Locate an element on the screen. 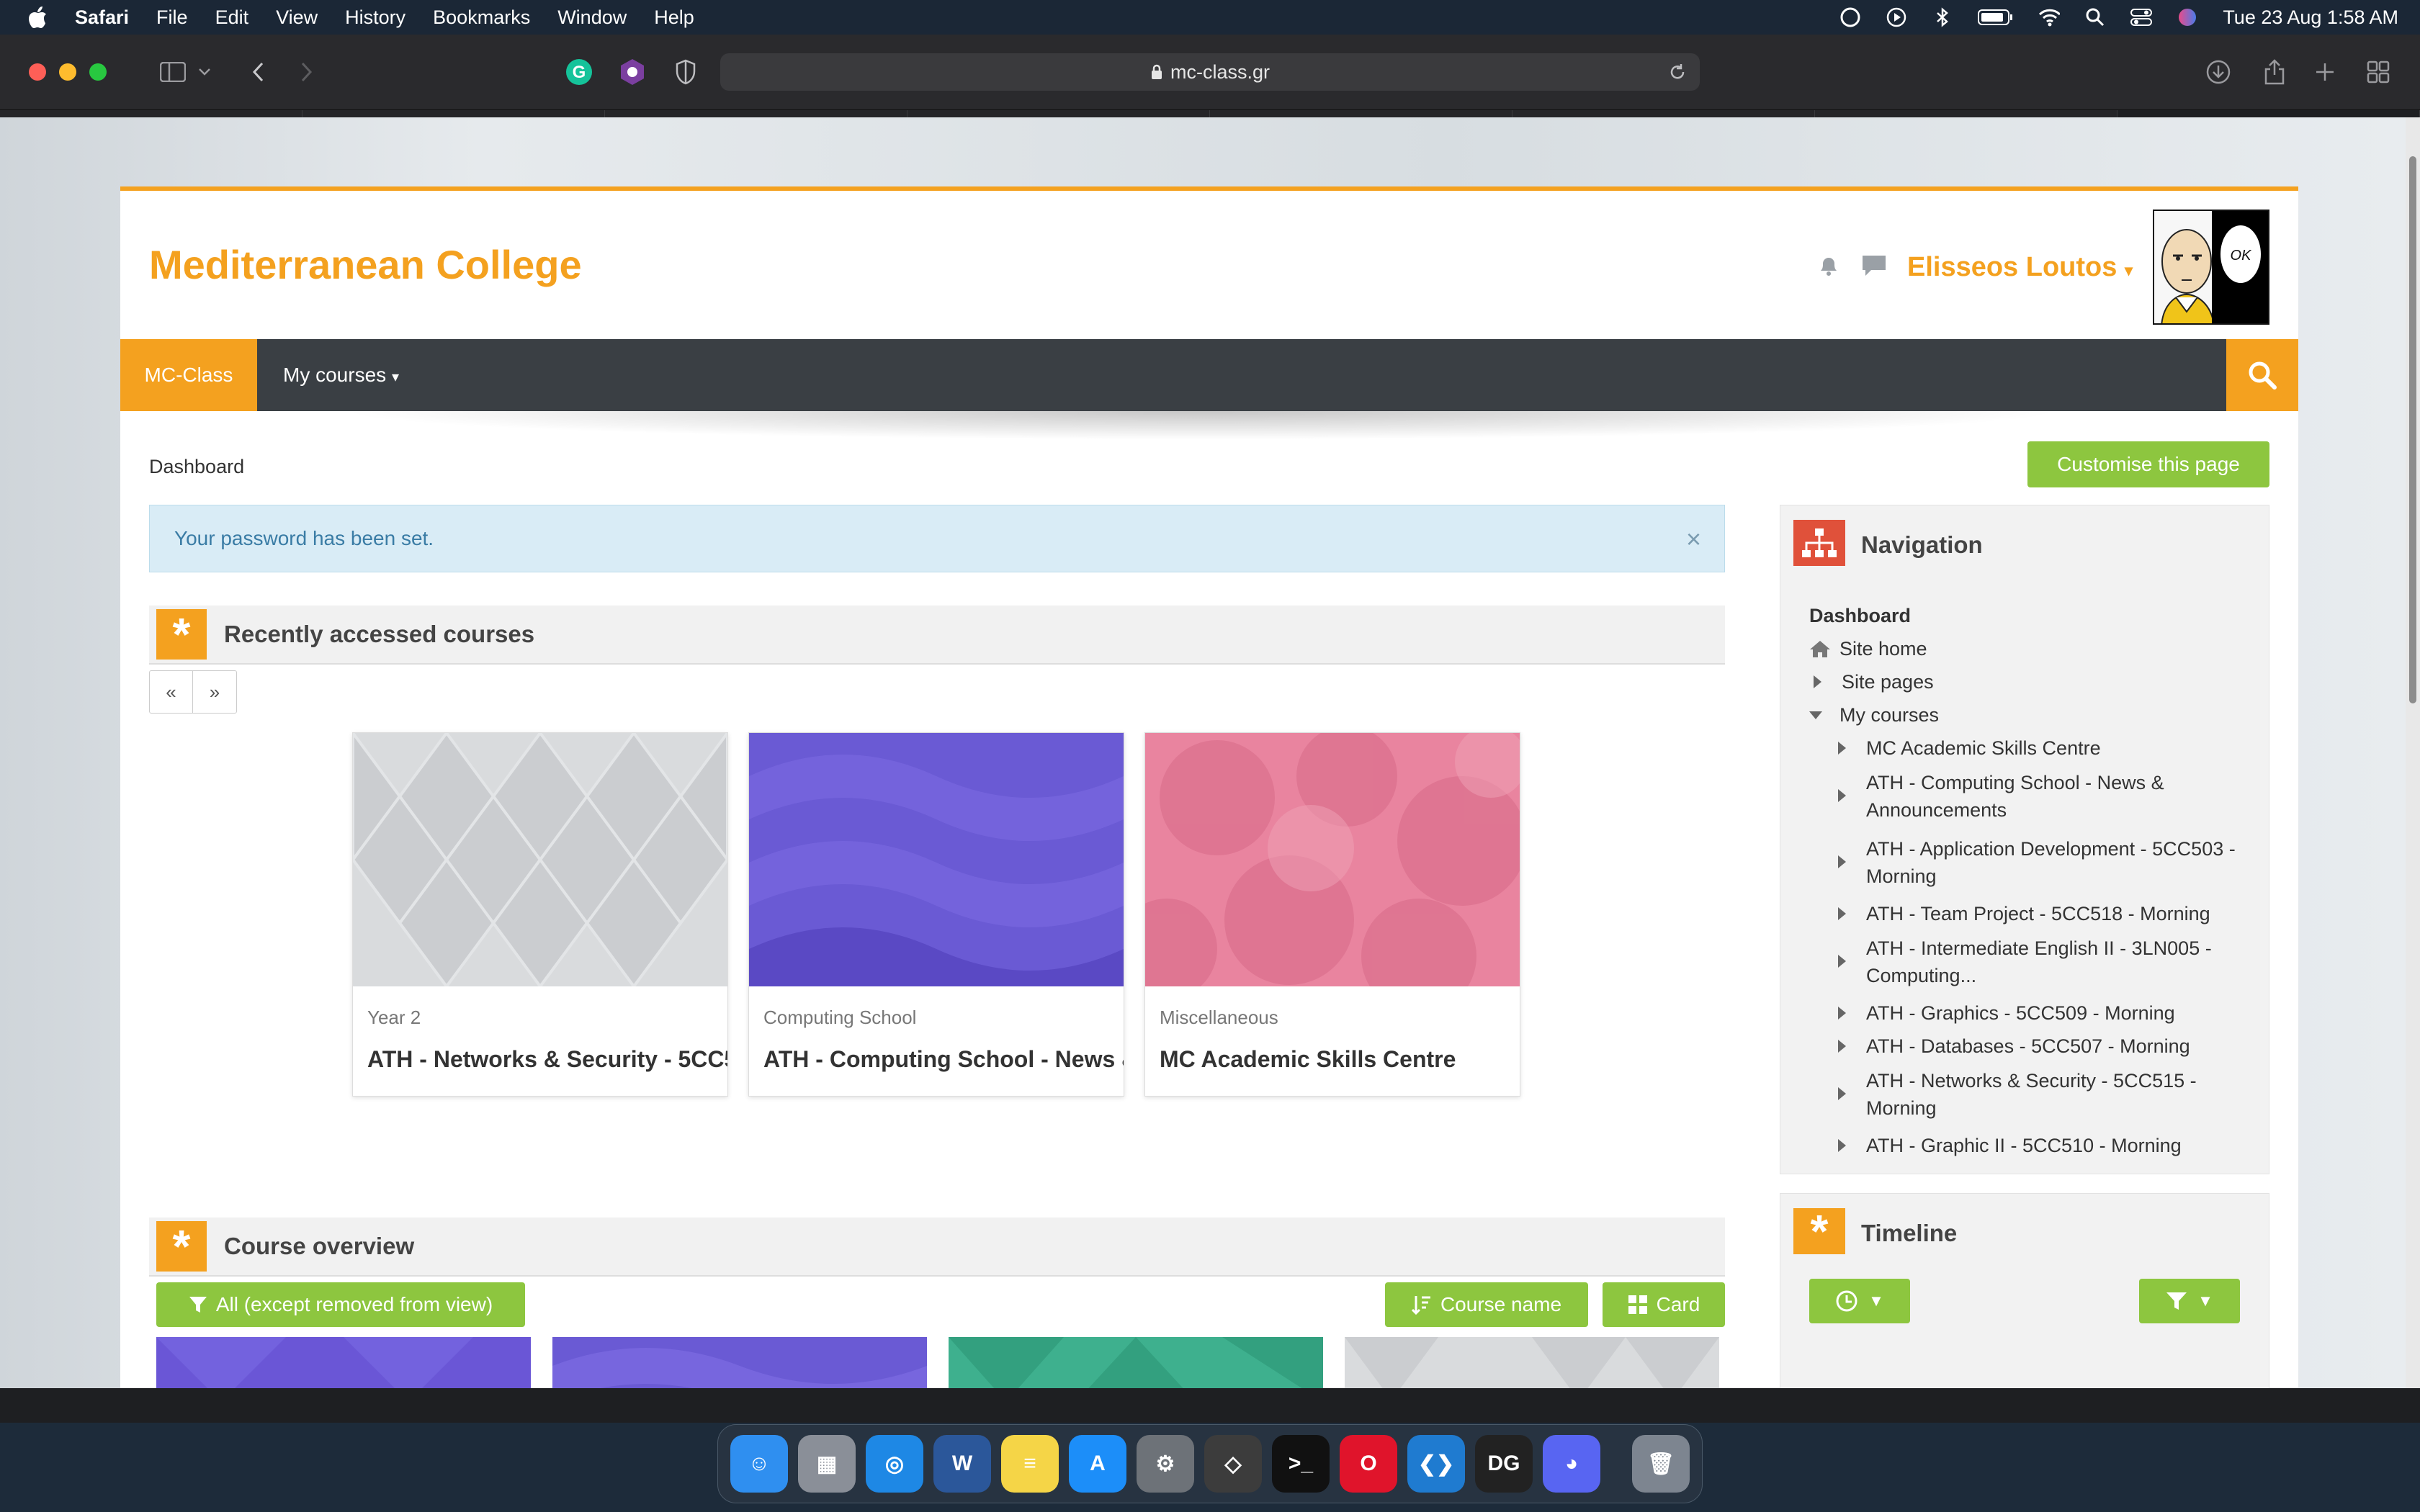 This screenshot has width=2420, height=1512. next-page-button: » is located at coordinates (214, 692).